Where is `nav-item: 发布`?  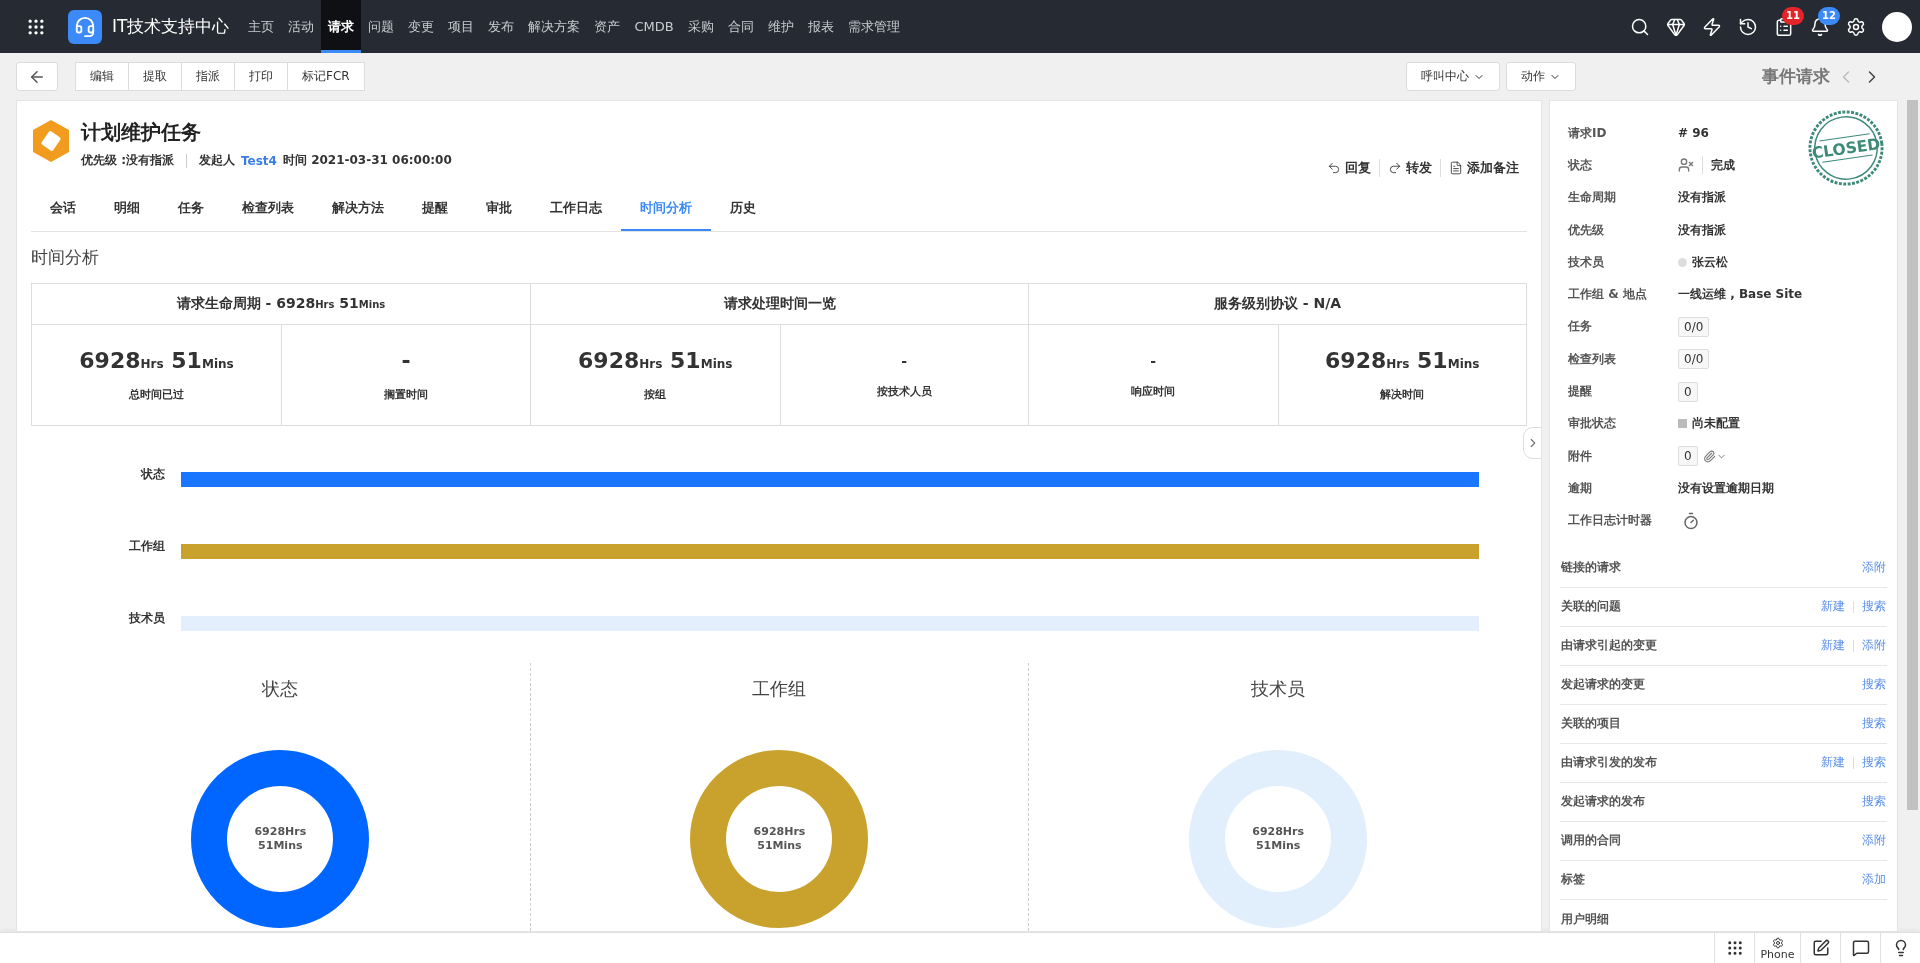 nav-item: 发布 is located at coordinates (501, 26).